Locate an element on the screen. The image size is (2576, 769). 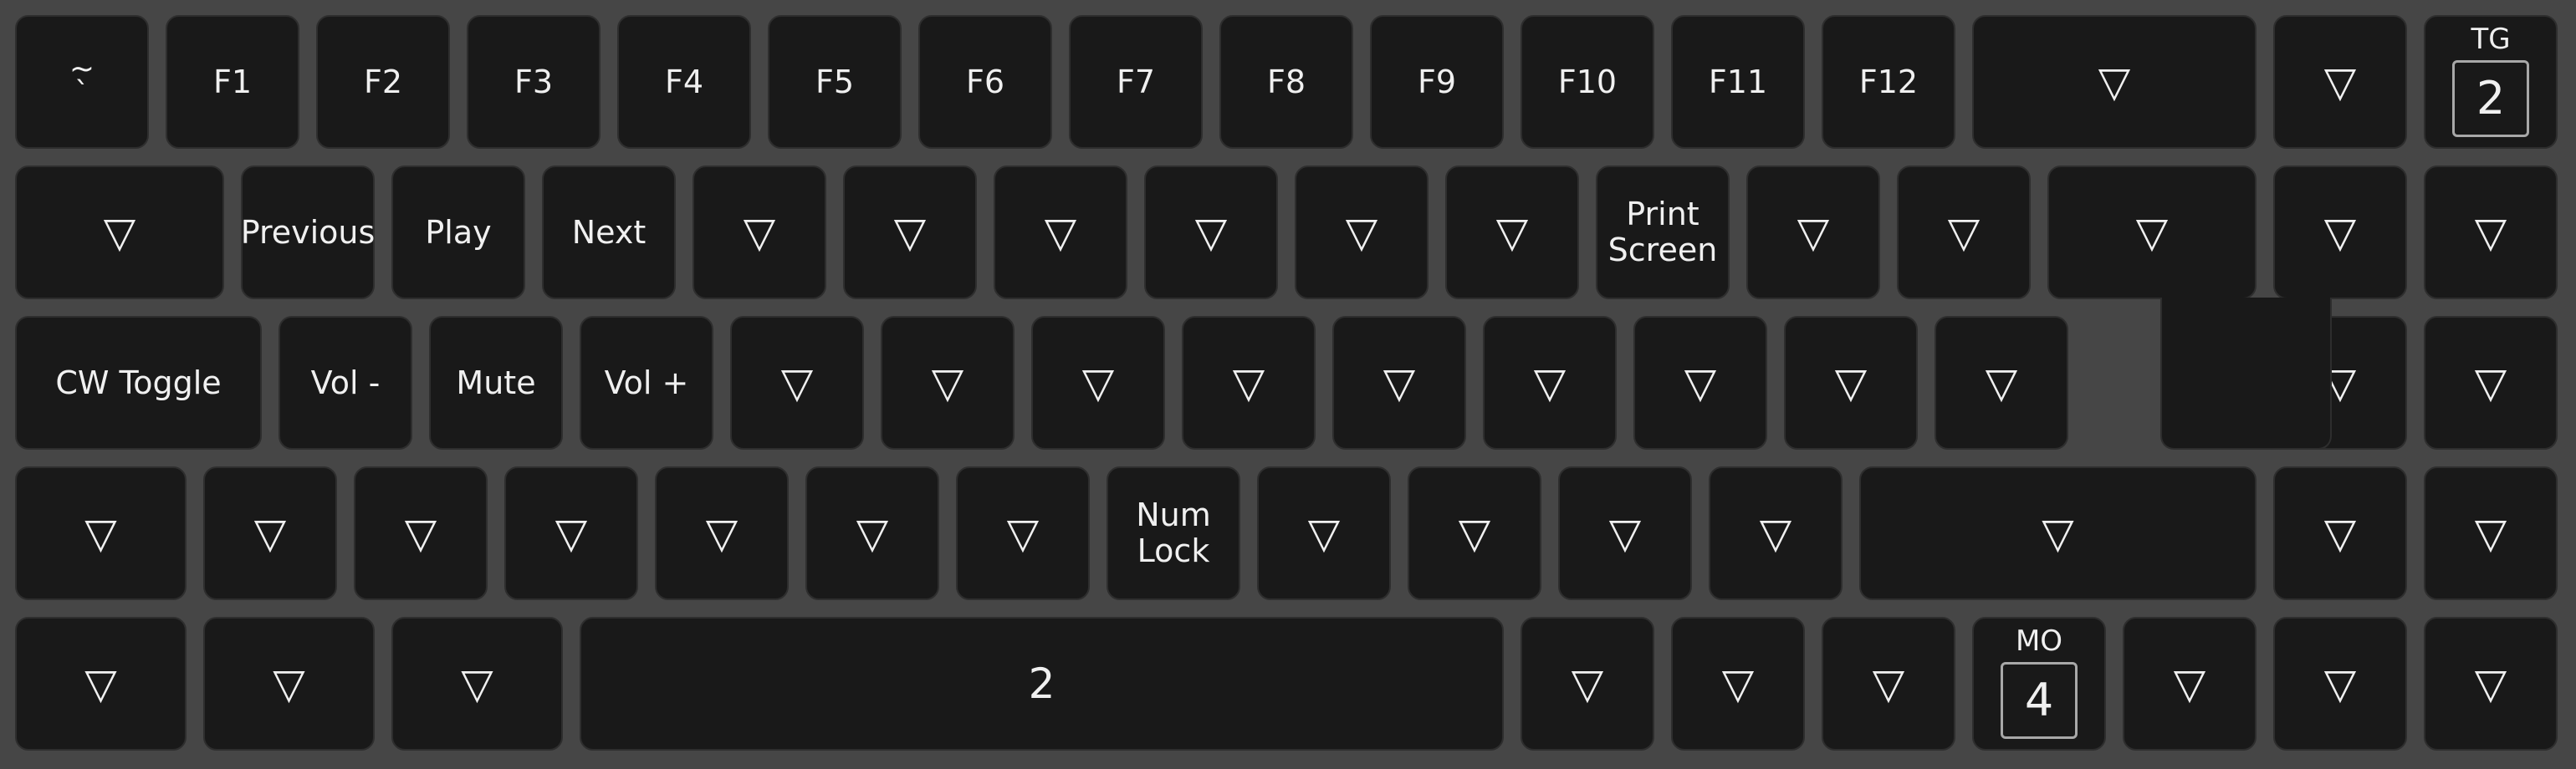
key-f10: F10 is located at coordinates (1587, 82).